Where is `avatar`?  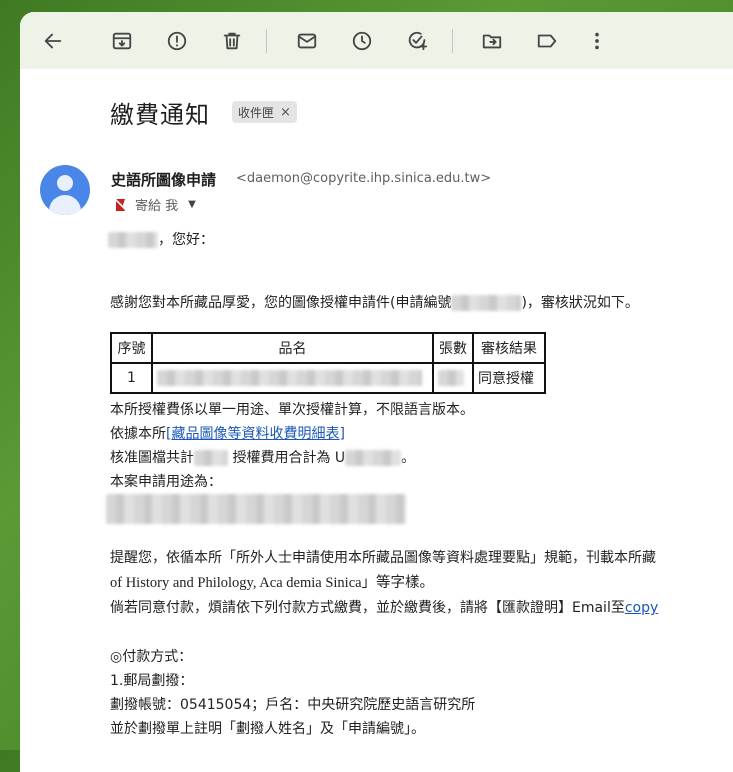
avatar is located at coordinates (65, 190).